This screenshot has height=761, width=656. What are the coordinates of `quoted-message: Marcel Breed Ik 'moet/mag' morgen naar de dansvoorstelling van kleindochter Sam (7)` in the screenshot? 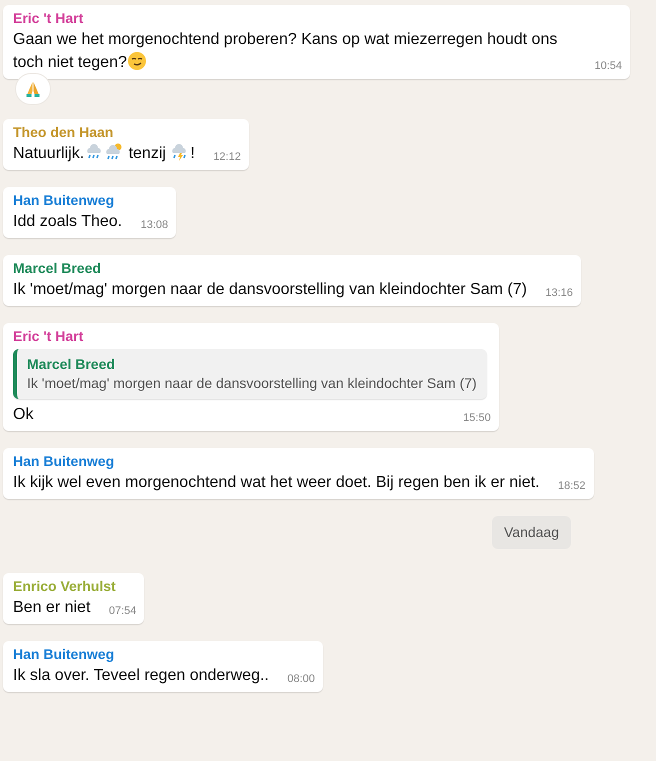 It's located at (250, 374).